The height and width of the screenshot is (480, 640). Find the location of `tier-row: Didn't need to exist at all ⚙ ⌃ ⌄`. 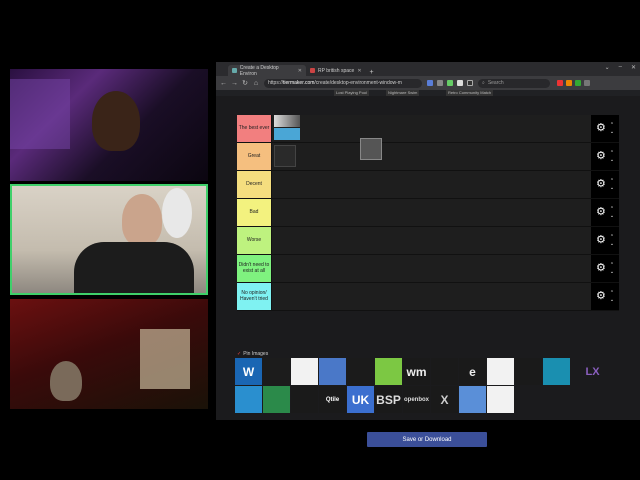

tier-row: Didn't need to exist at all ⚙ ⌃ ⌄ is located at coordinates (428, 269).